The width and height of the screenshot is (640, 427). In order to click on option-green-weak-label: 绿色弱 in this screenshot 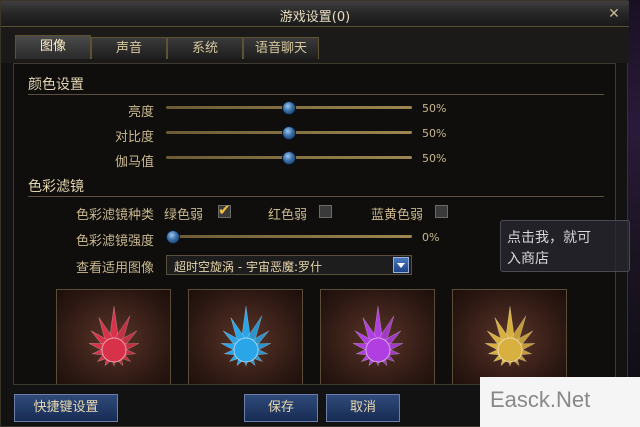, I will do `click(184, 215)`.